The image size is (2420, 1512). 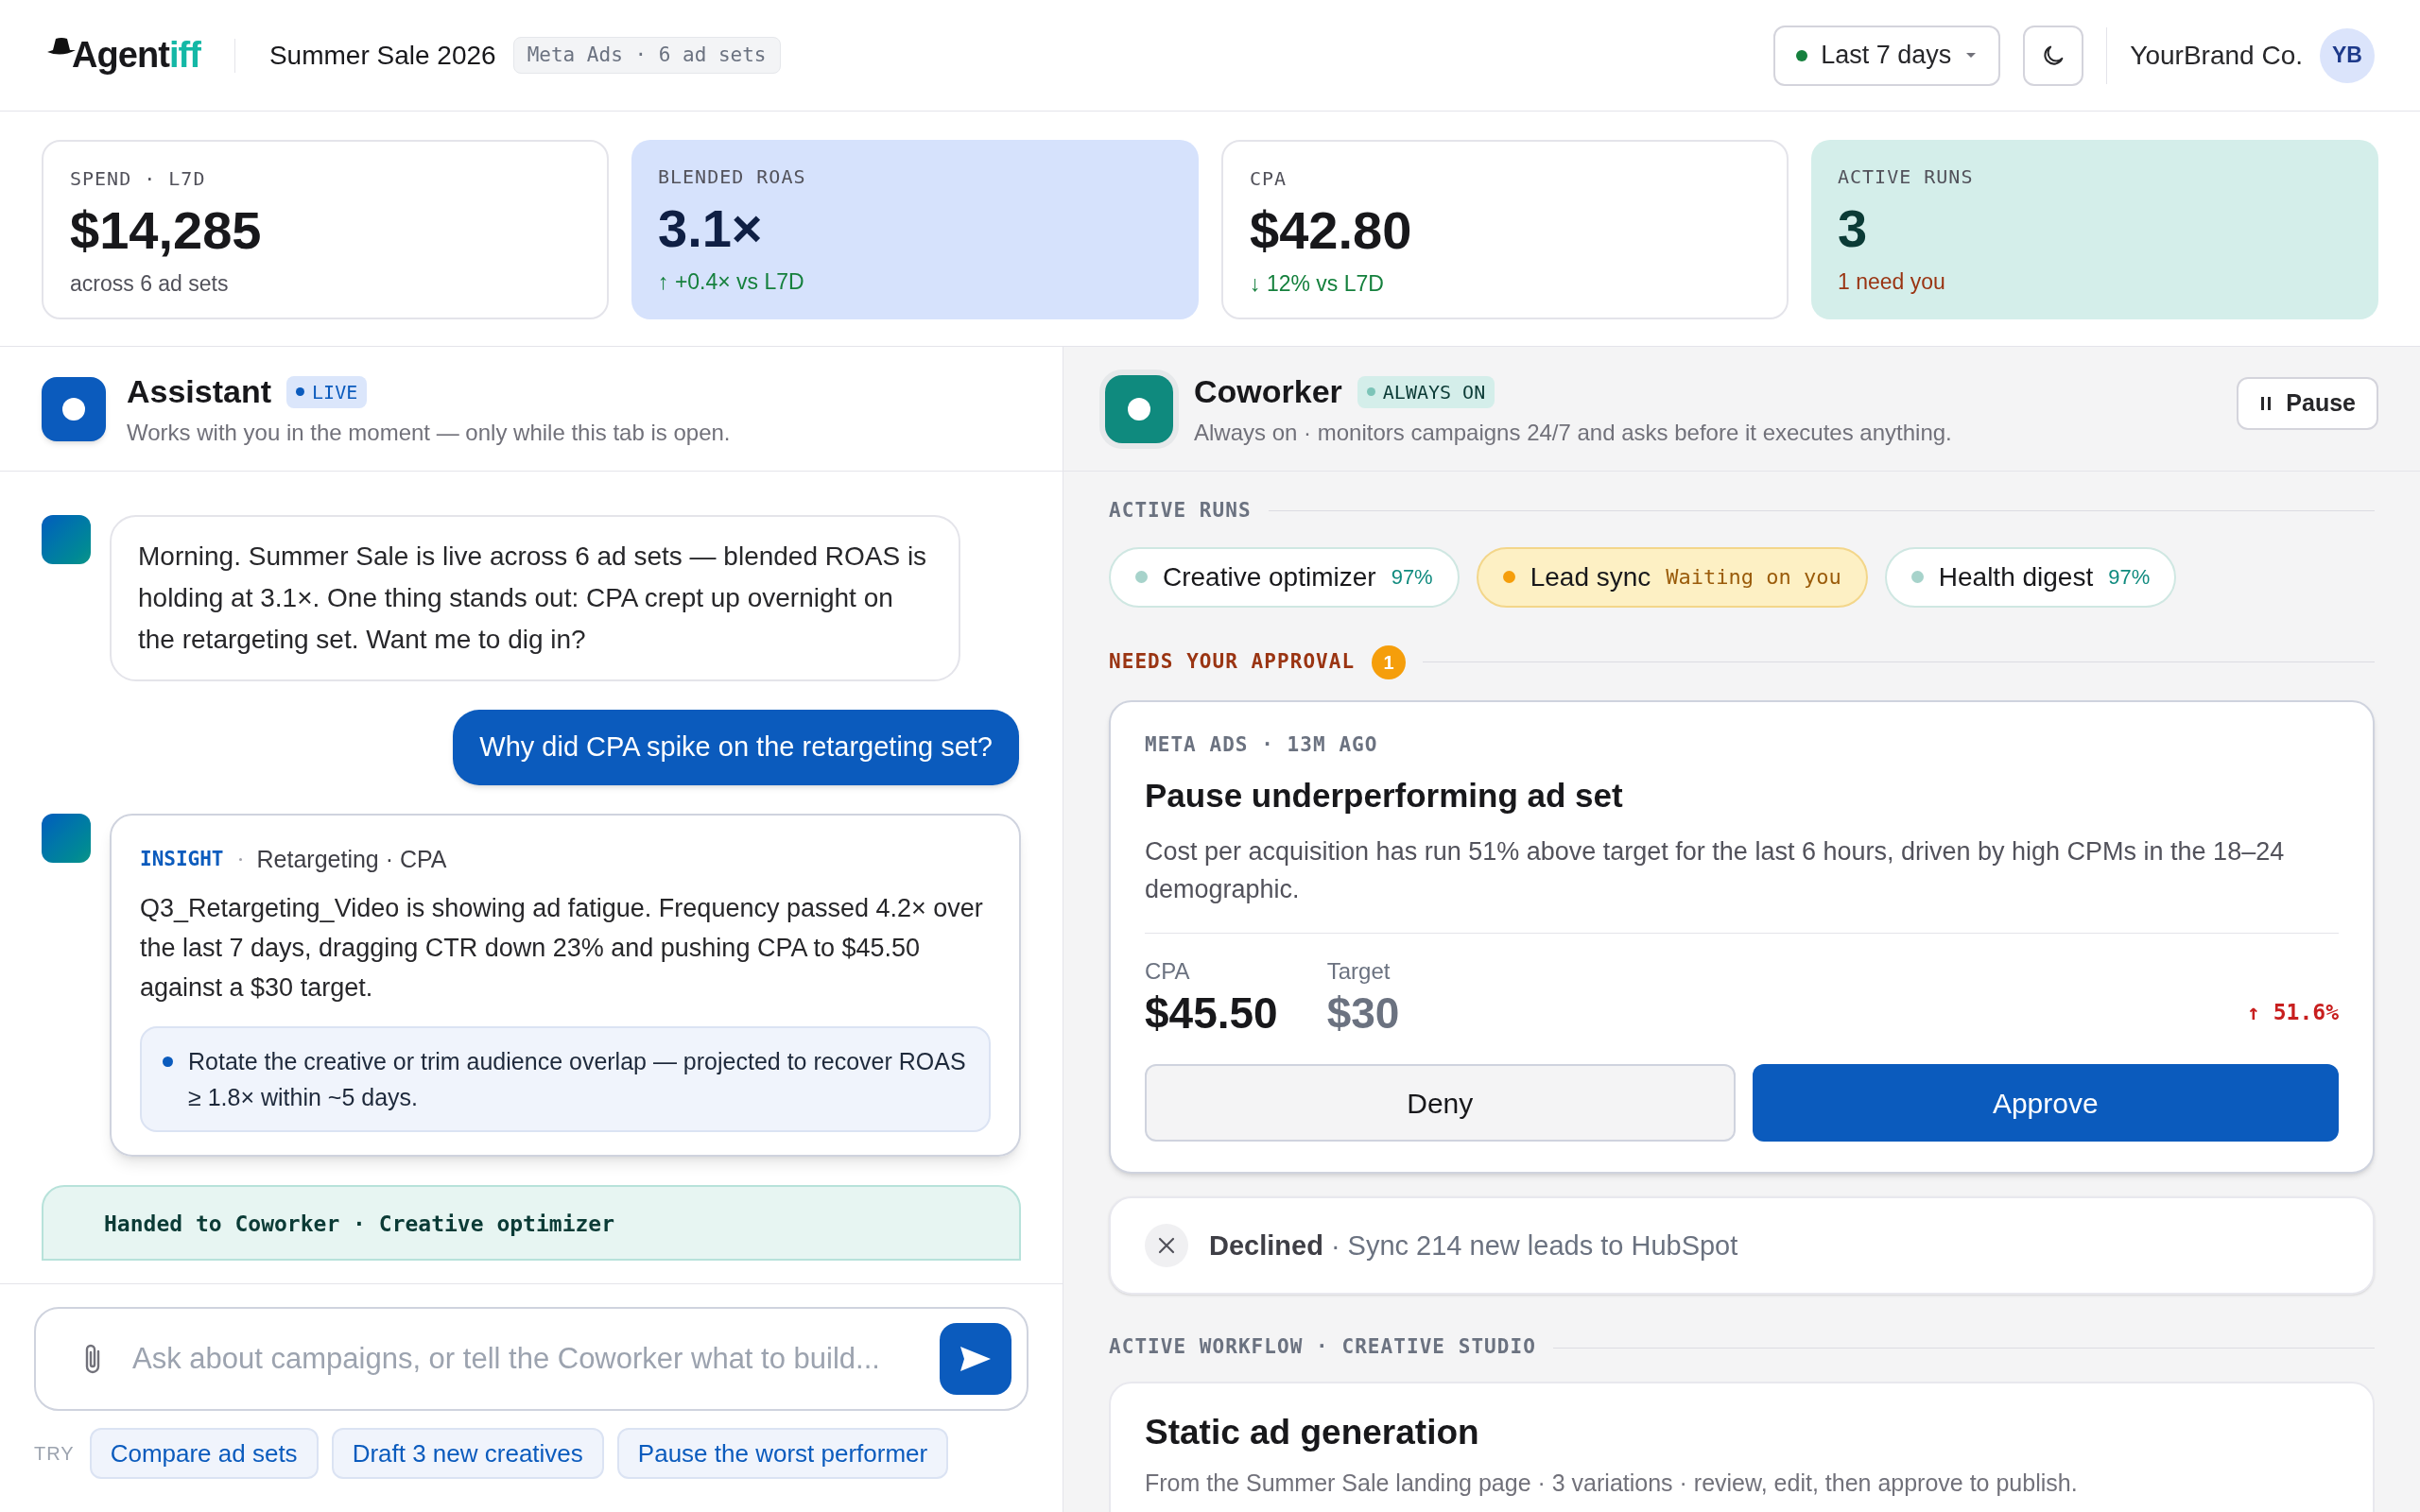 What do you see at coordinates (646, 55) in the screenshot?
I see `campaign-tag: Meta Ads · 6 ad sets` at bounding box center [646, 55].